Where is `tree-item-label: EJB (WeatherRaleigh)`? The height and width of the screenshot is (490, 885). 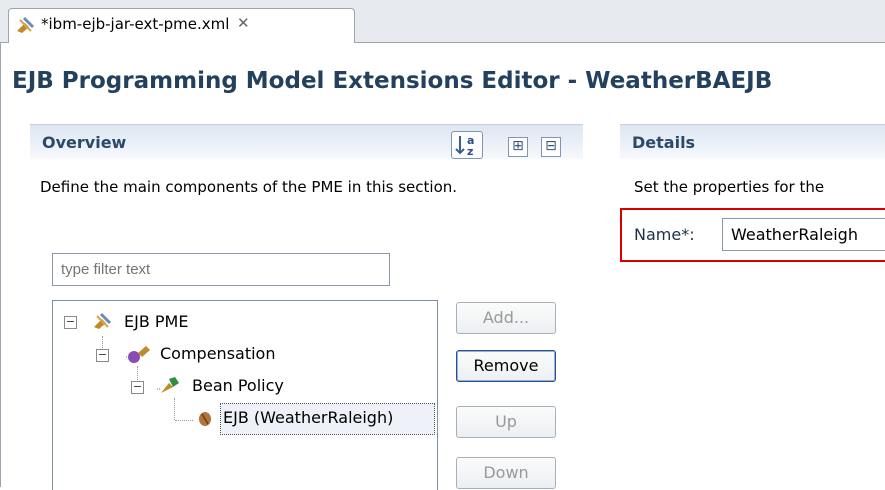
tree-item-label: EJB (WeatherRaleigh) is located at coordinates (308, 417).